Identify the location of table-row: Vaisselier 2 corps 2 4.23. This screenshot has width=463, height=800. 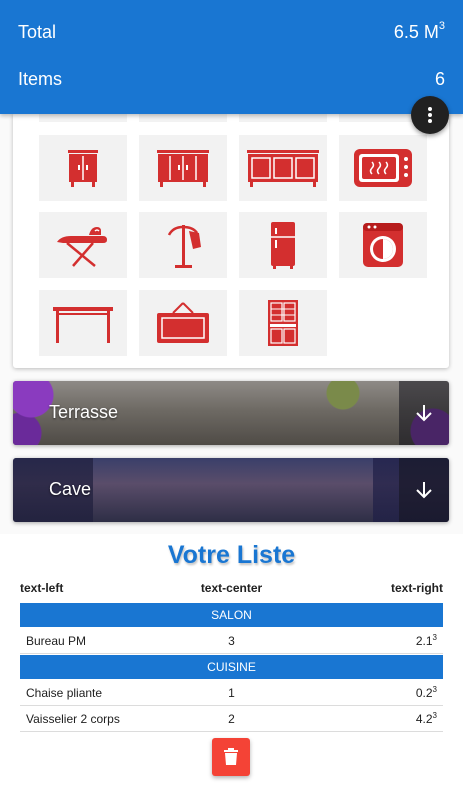
(231, 719).